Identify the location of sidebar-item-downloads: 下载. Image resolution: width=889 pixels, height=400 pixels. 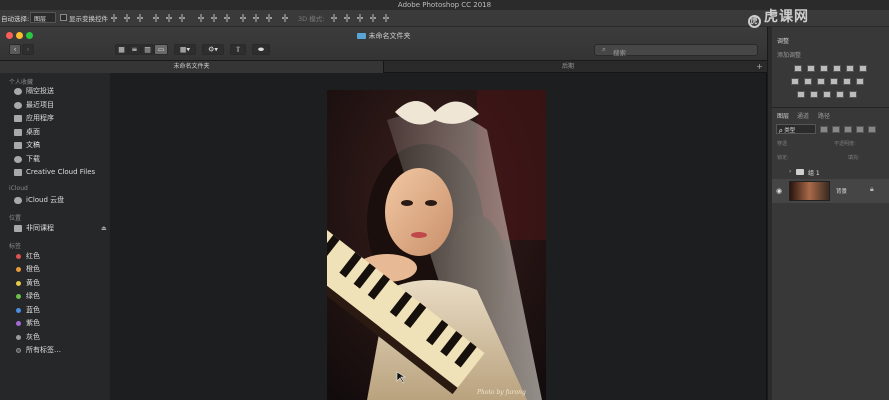
(62, 159).